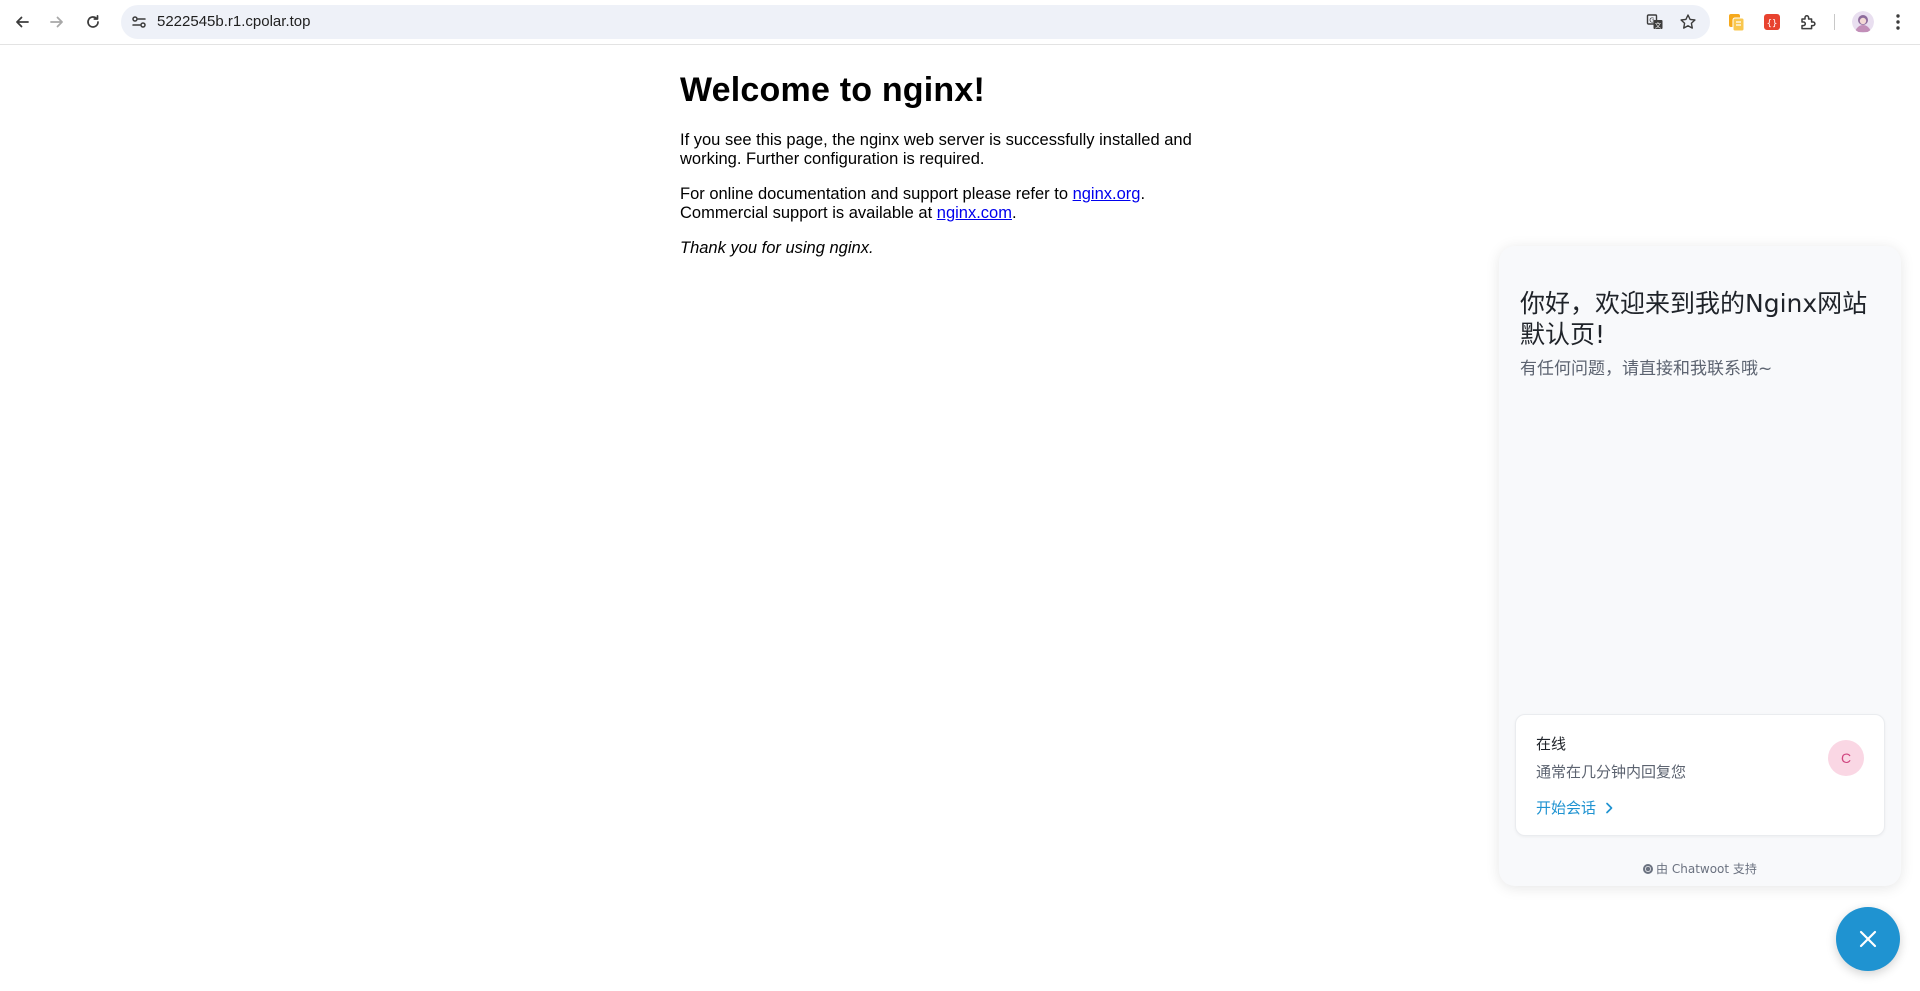 The image size is (1920, 991). Describe the element at coordinates (1694, 319) in the screenshot. I see `chat-welcome-title: 你好，欢迎来到我的Nginx网站默认页!` at that location.